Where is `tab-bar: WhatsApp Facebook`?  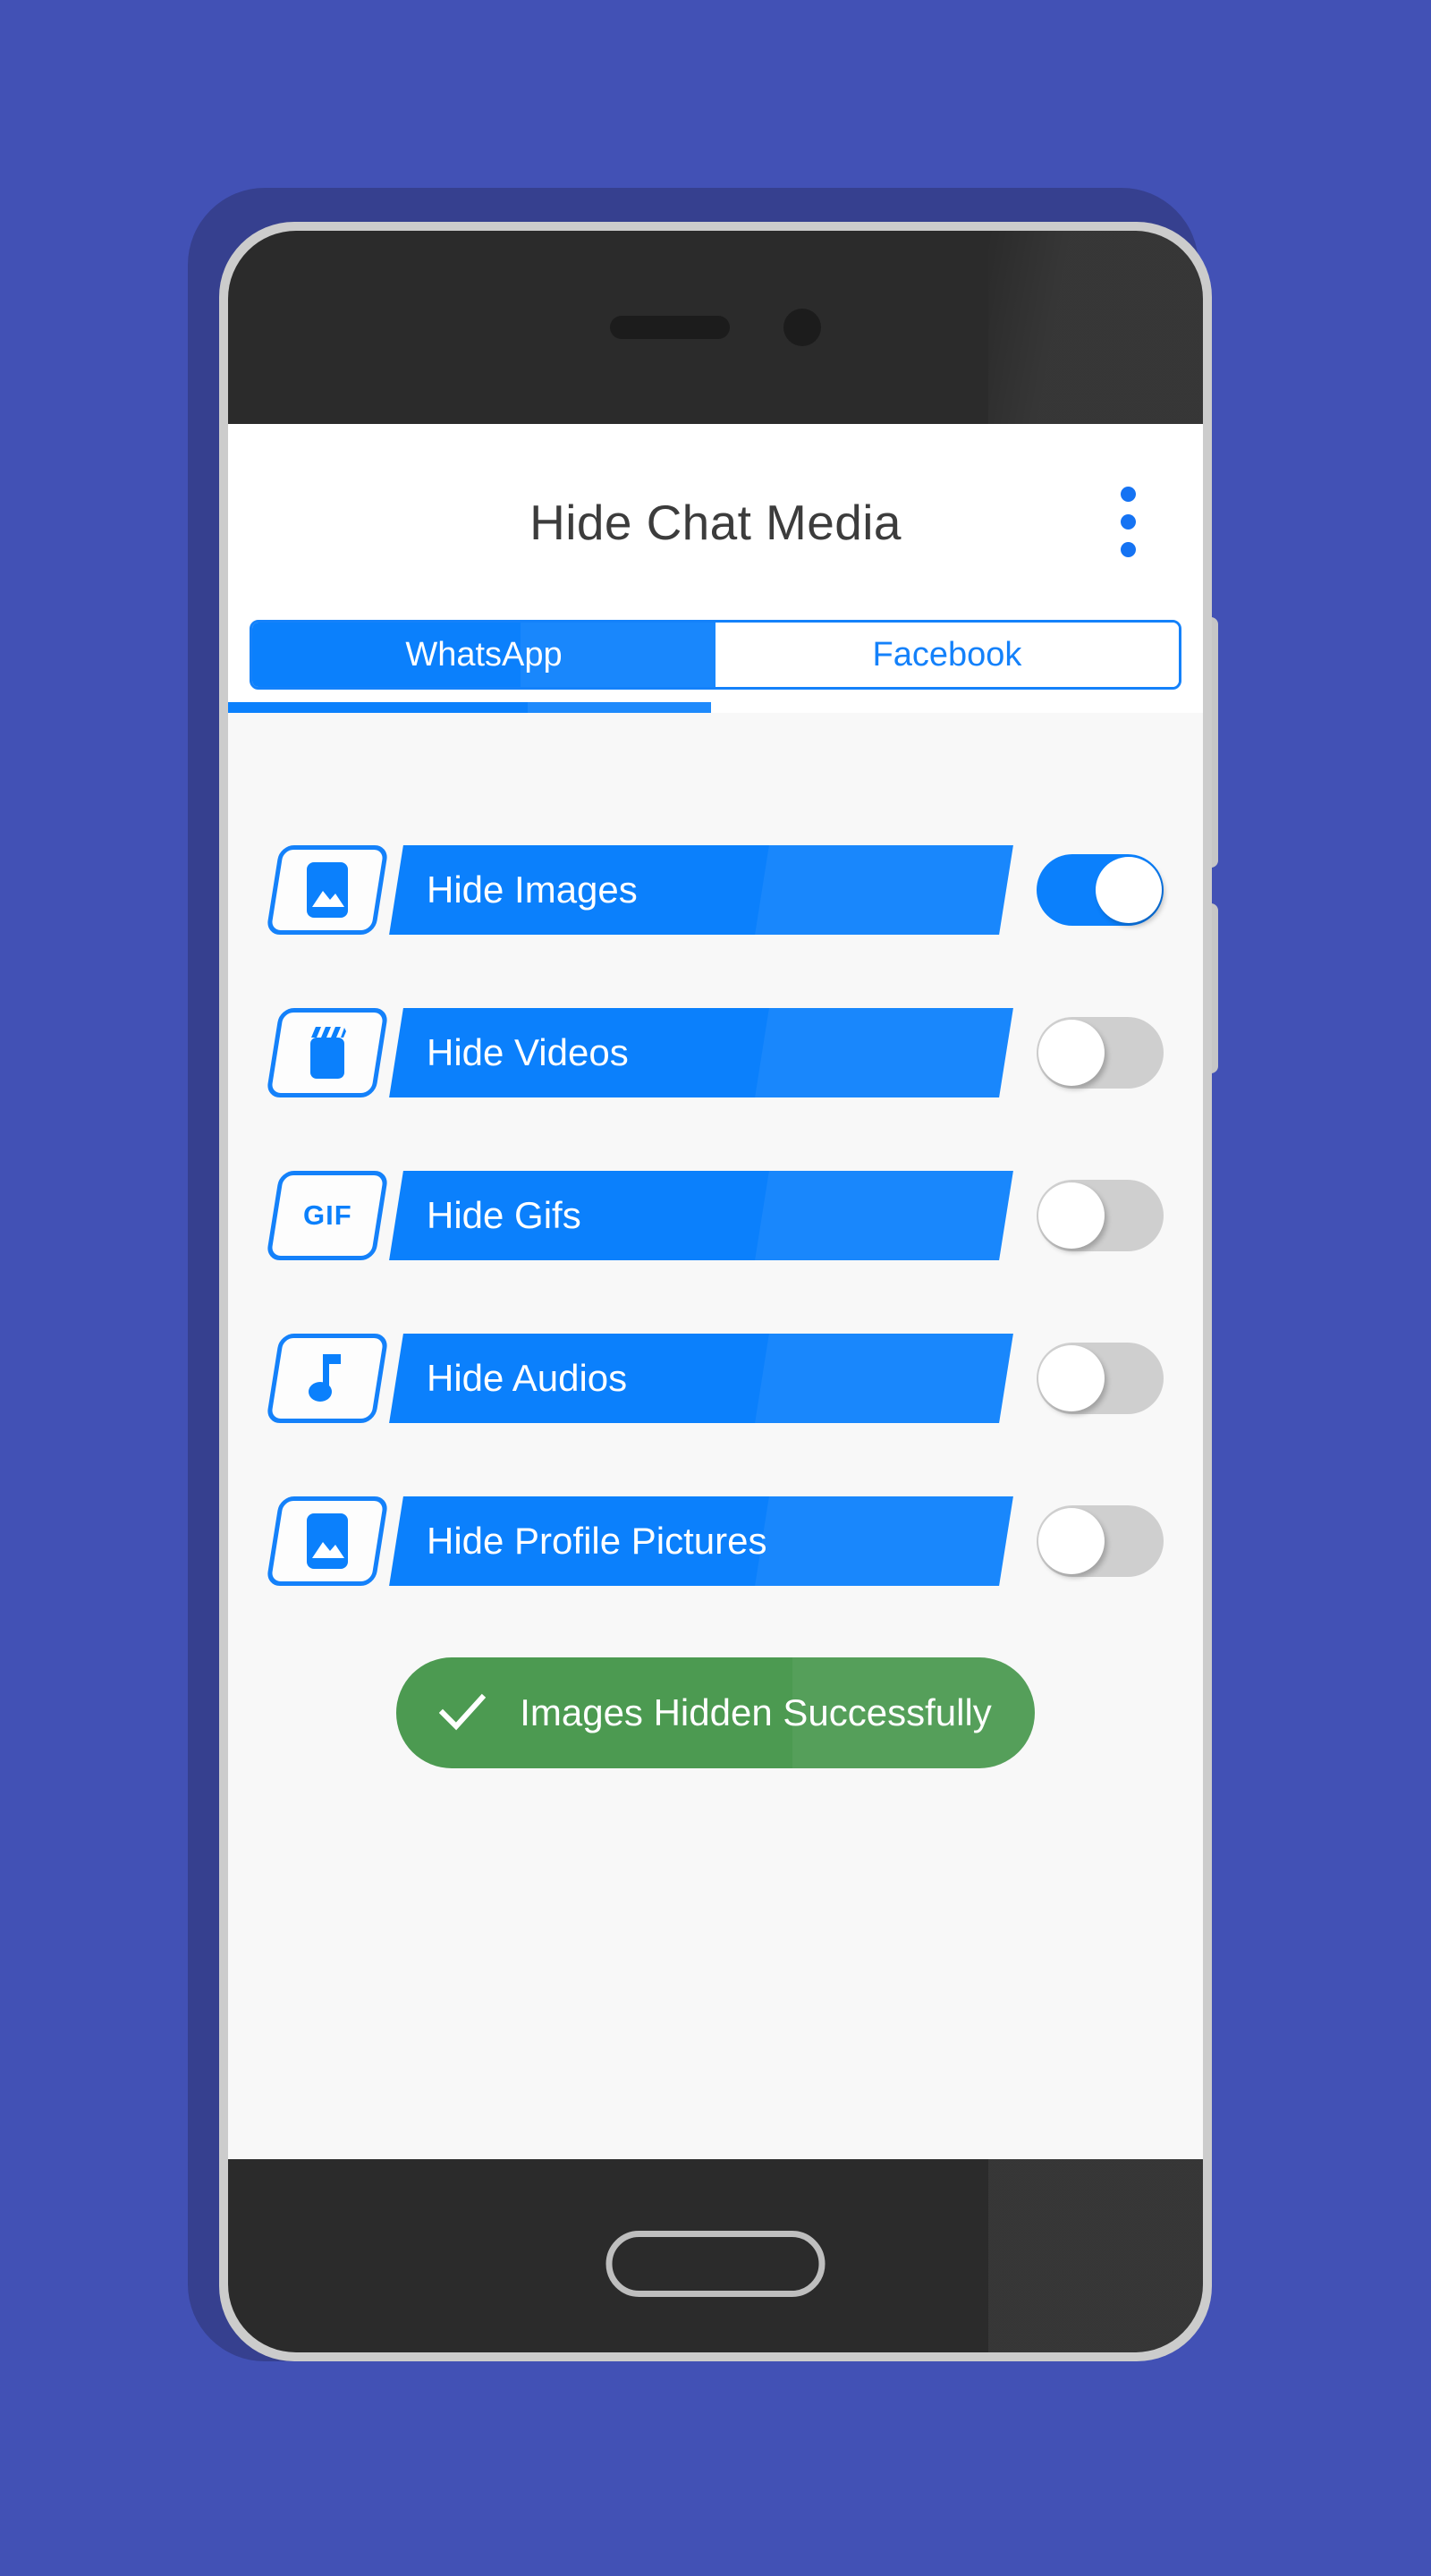
tab-bar: WhatsApp Facebook is located at coordinates (716, 655).